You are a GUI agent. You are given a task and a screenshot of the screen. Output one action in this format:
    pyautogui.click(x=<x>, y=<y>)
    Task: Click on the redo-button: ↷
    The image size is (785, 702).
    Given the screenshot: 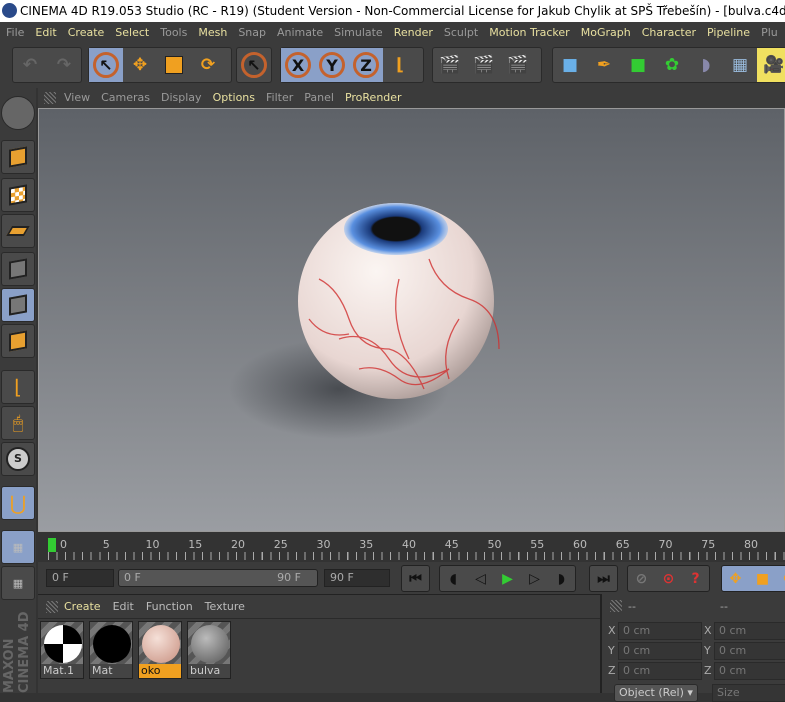 What is the action you would take?
    pyautogui.click(x=64, y=65)
    